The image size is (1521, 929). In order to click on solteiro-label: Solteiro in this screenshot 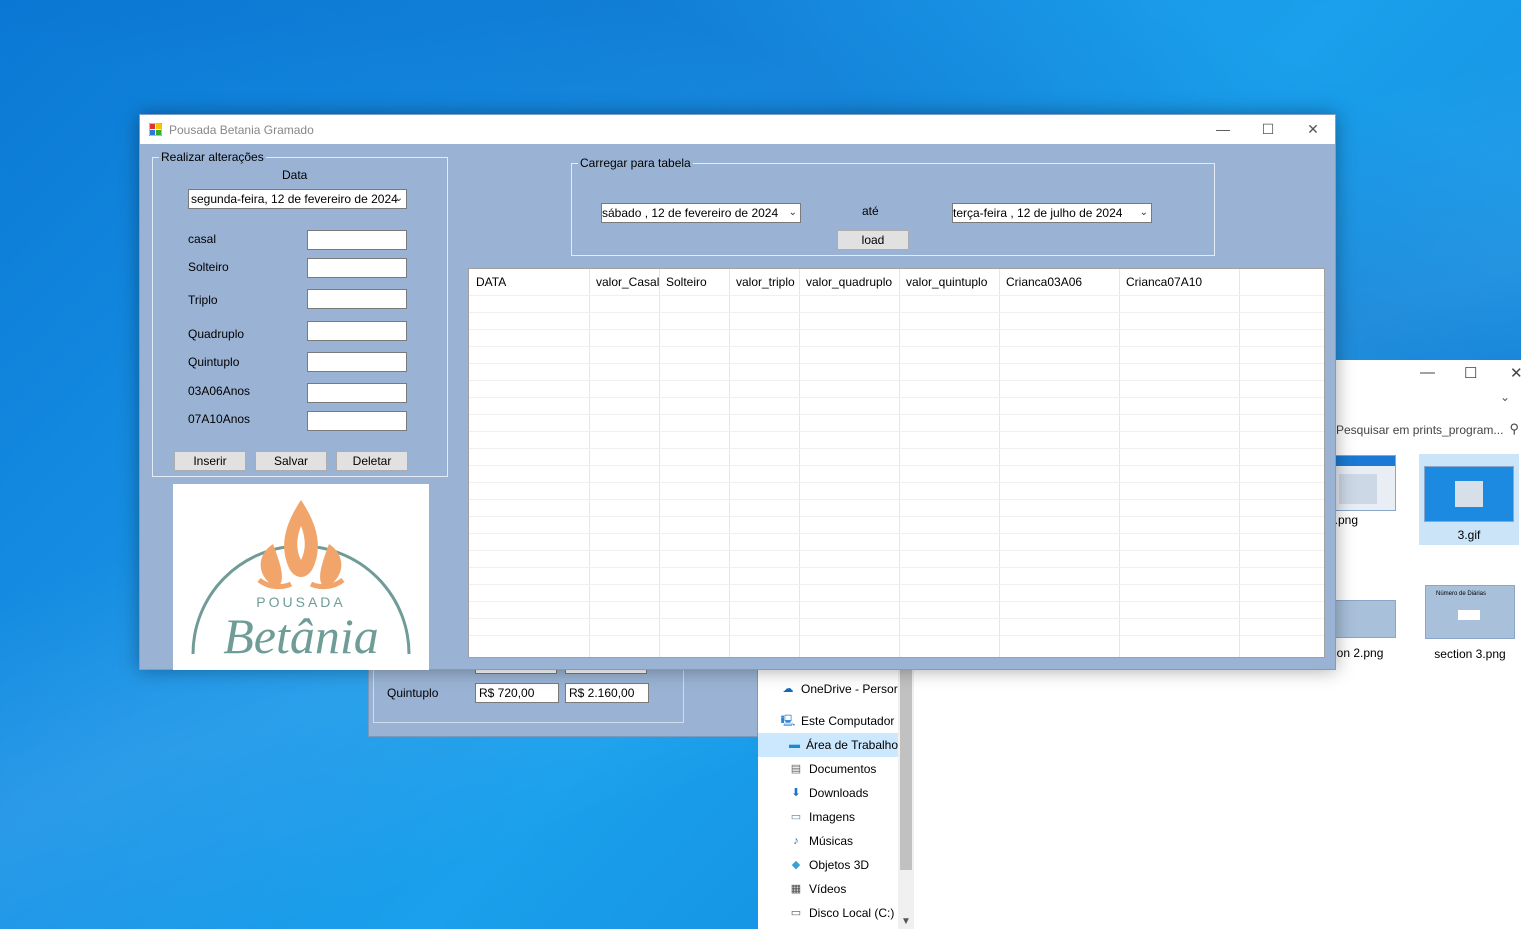, I will do `click(208, 267)`.